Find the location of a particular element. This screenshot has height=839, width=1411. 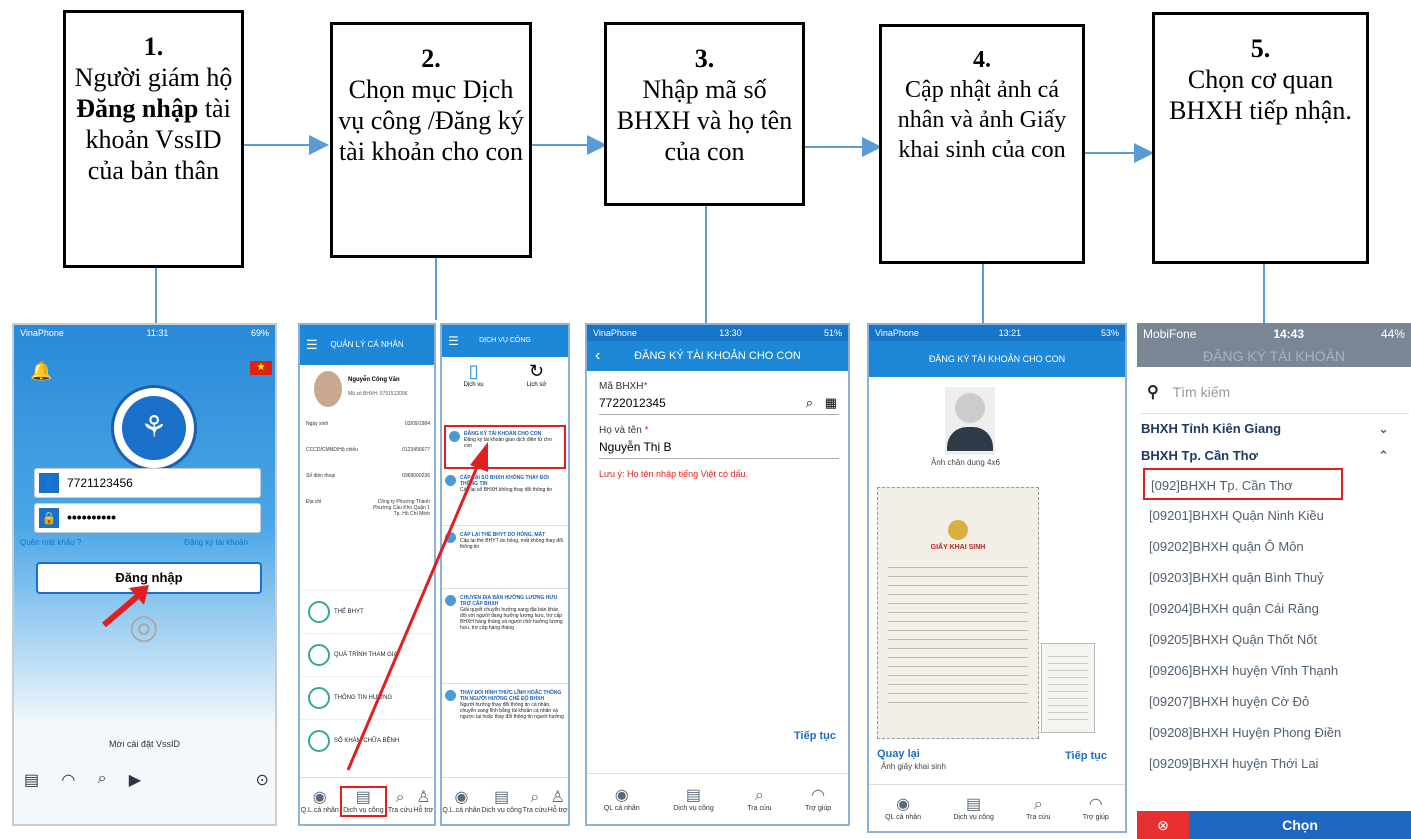

bhxh-input: 7722012345 ⌕ ▦ is located at coordinates (719, 403).